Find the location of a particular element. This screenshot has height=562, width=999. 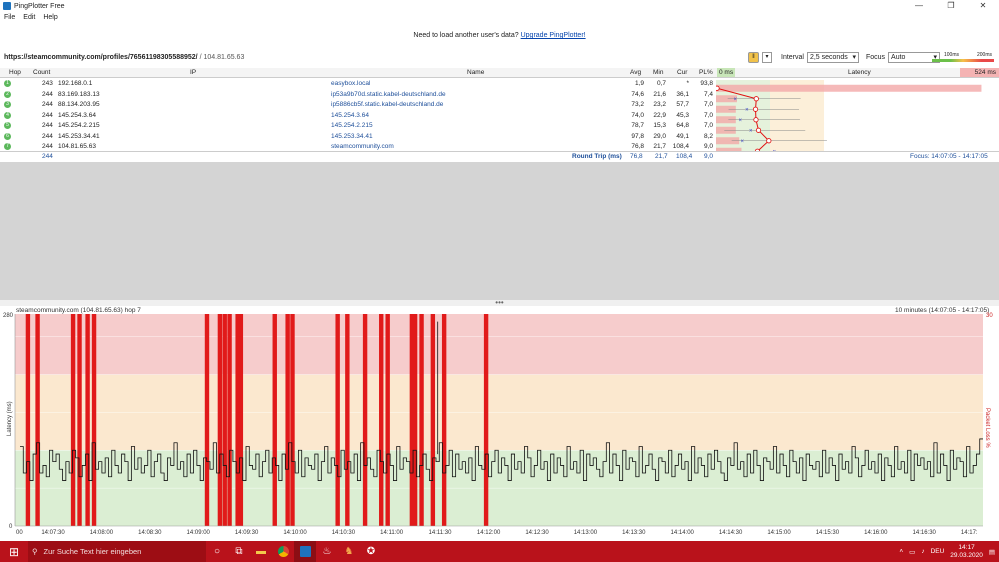

x-tick-label: 14:08:30 is located at coordinates (150, 533).